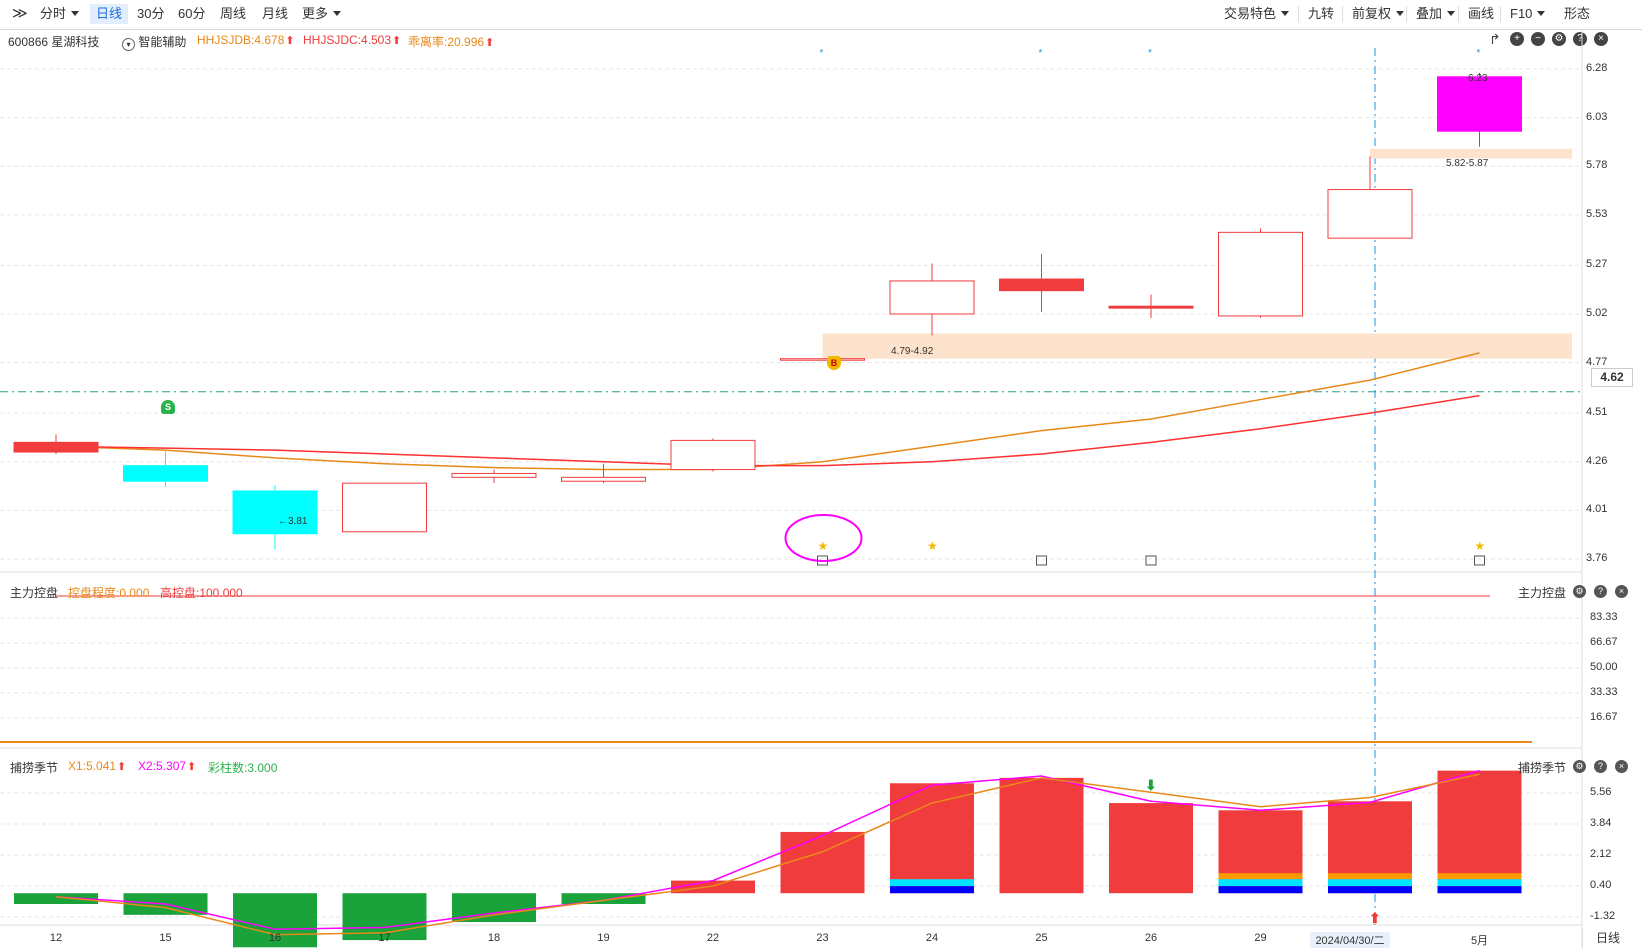 Image resolution: width=1642 pixels, height=949 pixels. What do you see at coordinates (823, 538) in the screenshot?
I see `highlight-circle` at bounding box center [823, 538].